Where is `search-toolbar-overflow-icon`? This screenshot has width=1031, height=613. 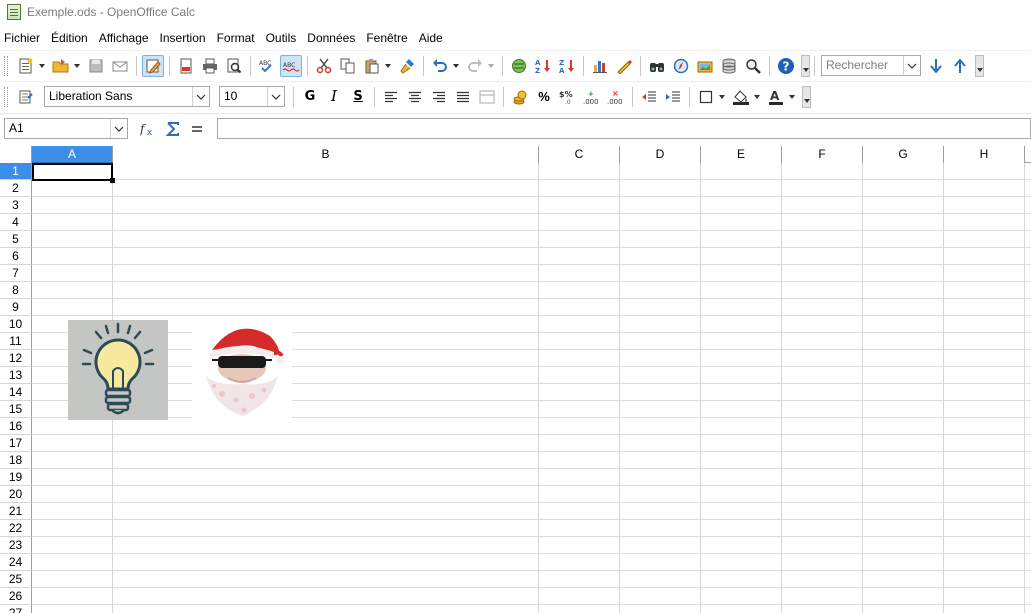 search-toolbar-overflow-icon is located at coordinates (979, 65).